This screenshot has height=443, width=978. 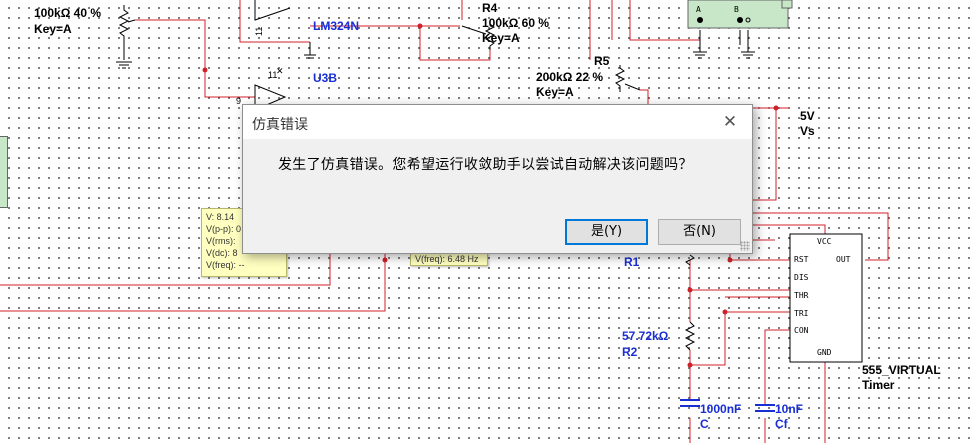 I want to click on opamp-pin-number: 11, so click(x=259, y=31).